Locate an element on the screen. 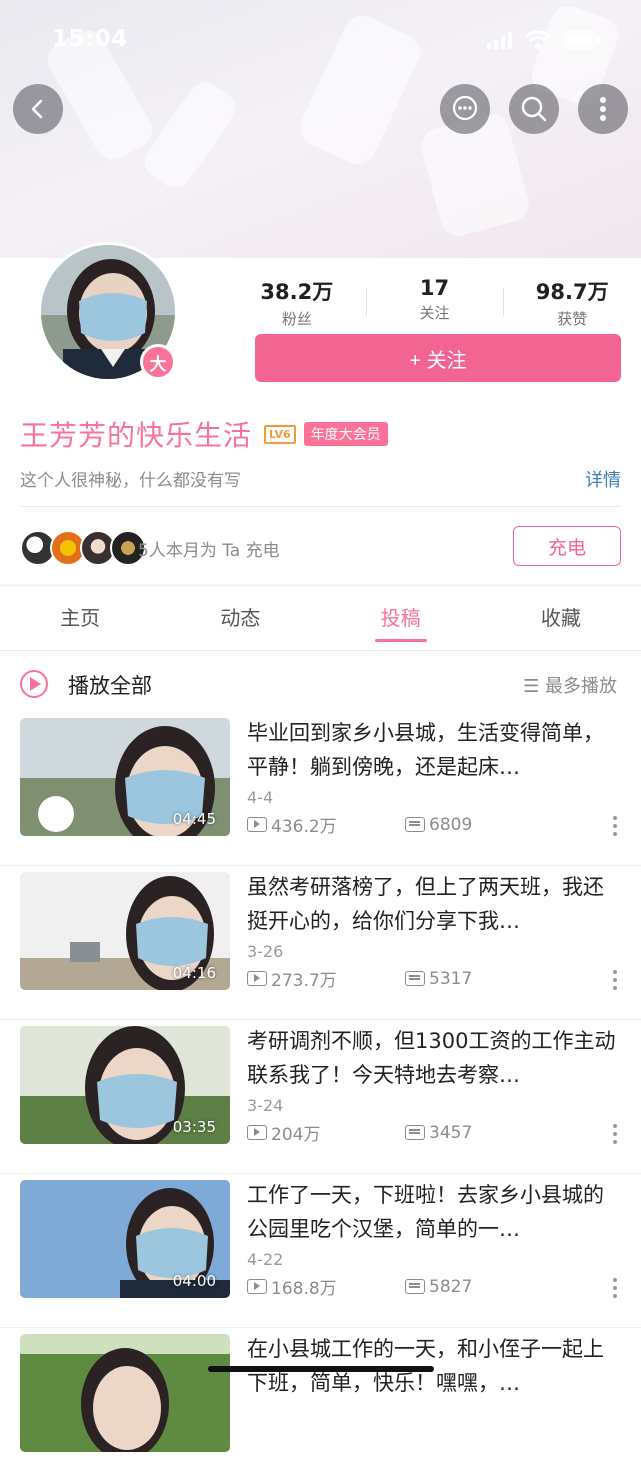 The image size is (641, 1481). vip-badge: 年度大会员 is located at coordinates (345, 434).